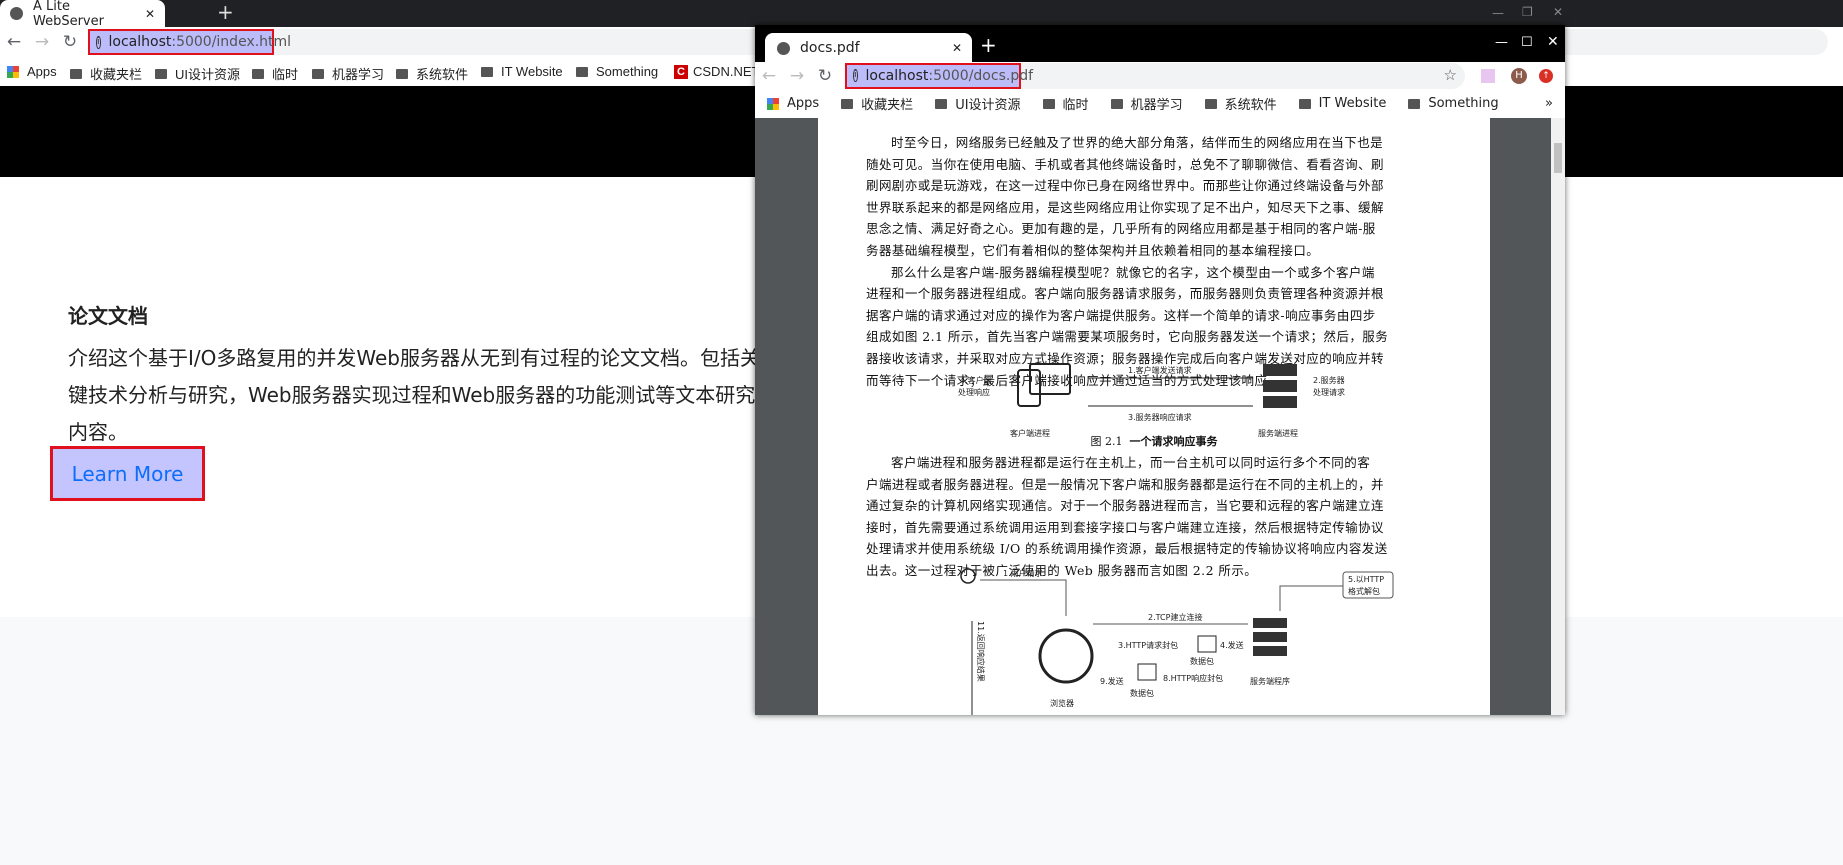 Image resolution: width=1843 pixels, height=865 pixels. I want to click on extension-icon, so click(1488, 75).